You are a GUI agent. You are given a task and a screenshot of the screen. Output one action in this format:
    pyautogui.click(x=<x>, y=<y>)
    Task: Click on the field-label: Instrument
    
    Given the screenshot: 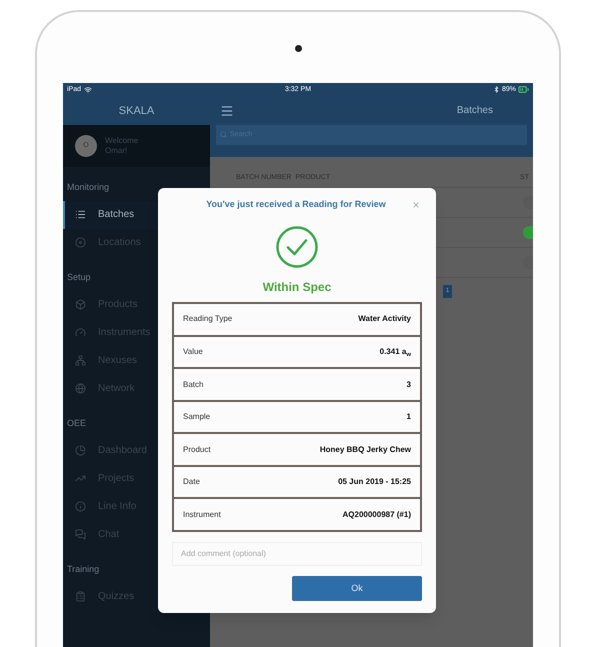 What is the action you would take?
    pyautogui.click(x=202, y=514)
    